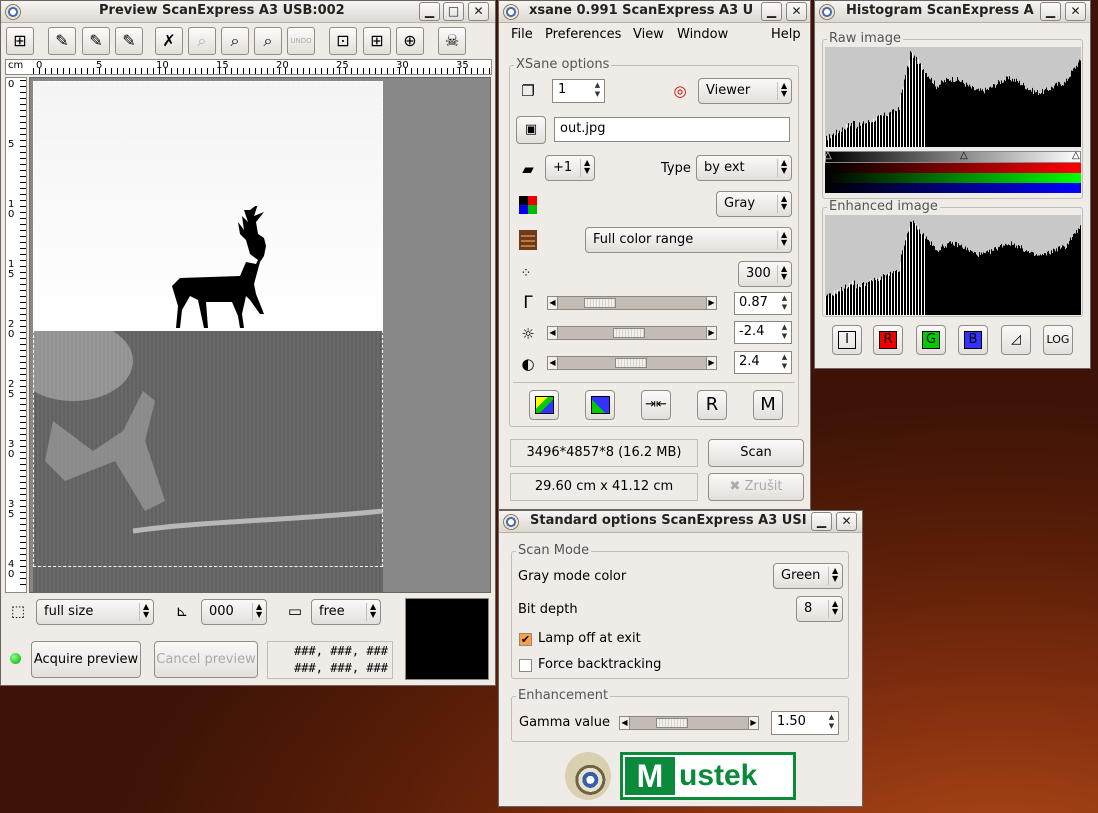 The width and height of the screenshot is (1098, 813). What do you see at coordinates (206, 659) in the screenshot?
I see `cancel-preview-button: Cancel preview` at bounding box center [206, 659].